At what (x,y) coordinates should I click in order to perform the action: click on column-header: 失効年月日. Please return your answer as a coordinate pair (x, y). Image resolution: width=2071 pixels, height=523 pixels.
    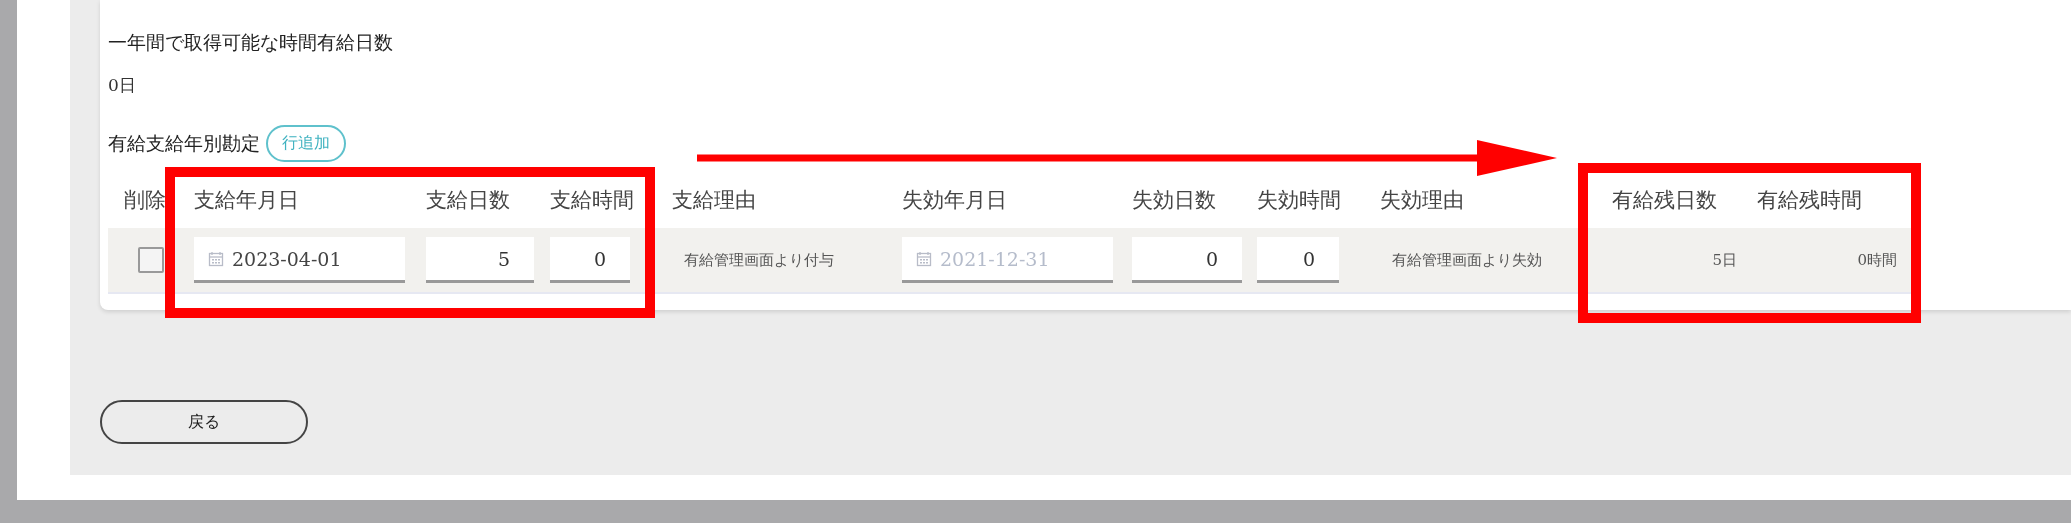
    Looking at the image, I should click on (955, 200).